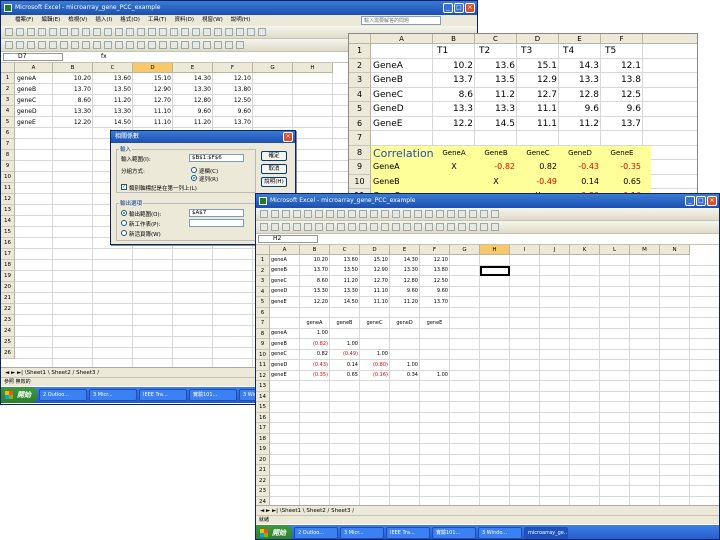  I want to click on row-header: 19, so click(263, 449).